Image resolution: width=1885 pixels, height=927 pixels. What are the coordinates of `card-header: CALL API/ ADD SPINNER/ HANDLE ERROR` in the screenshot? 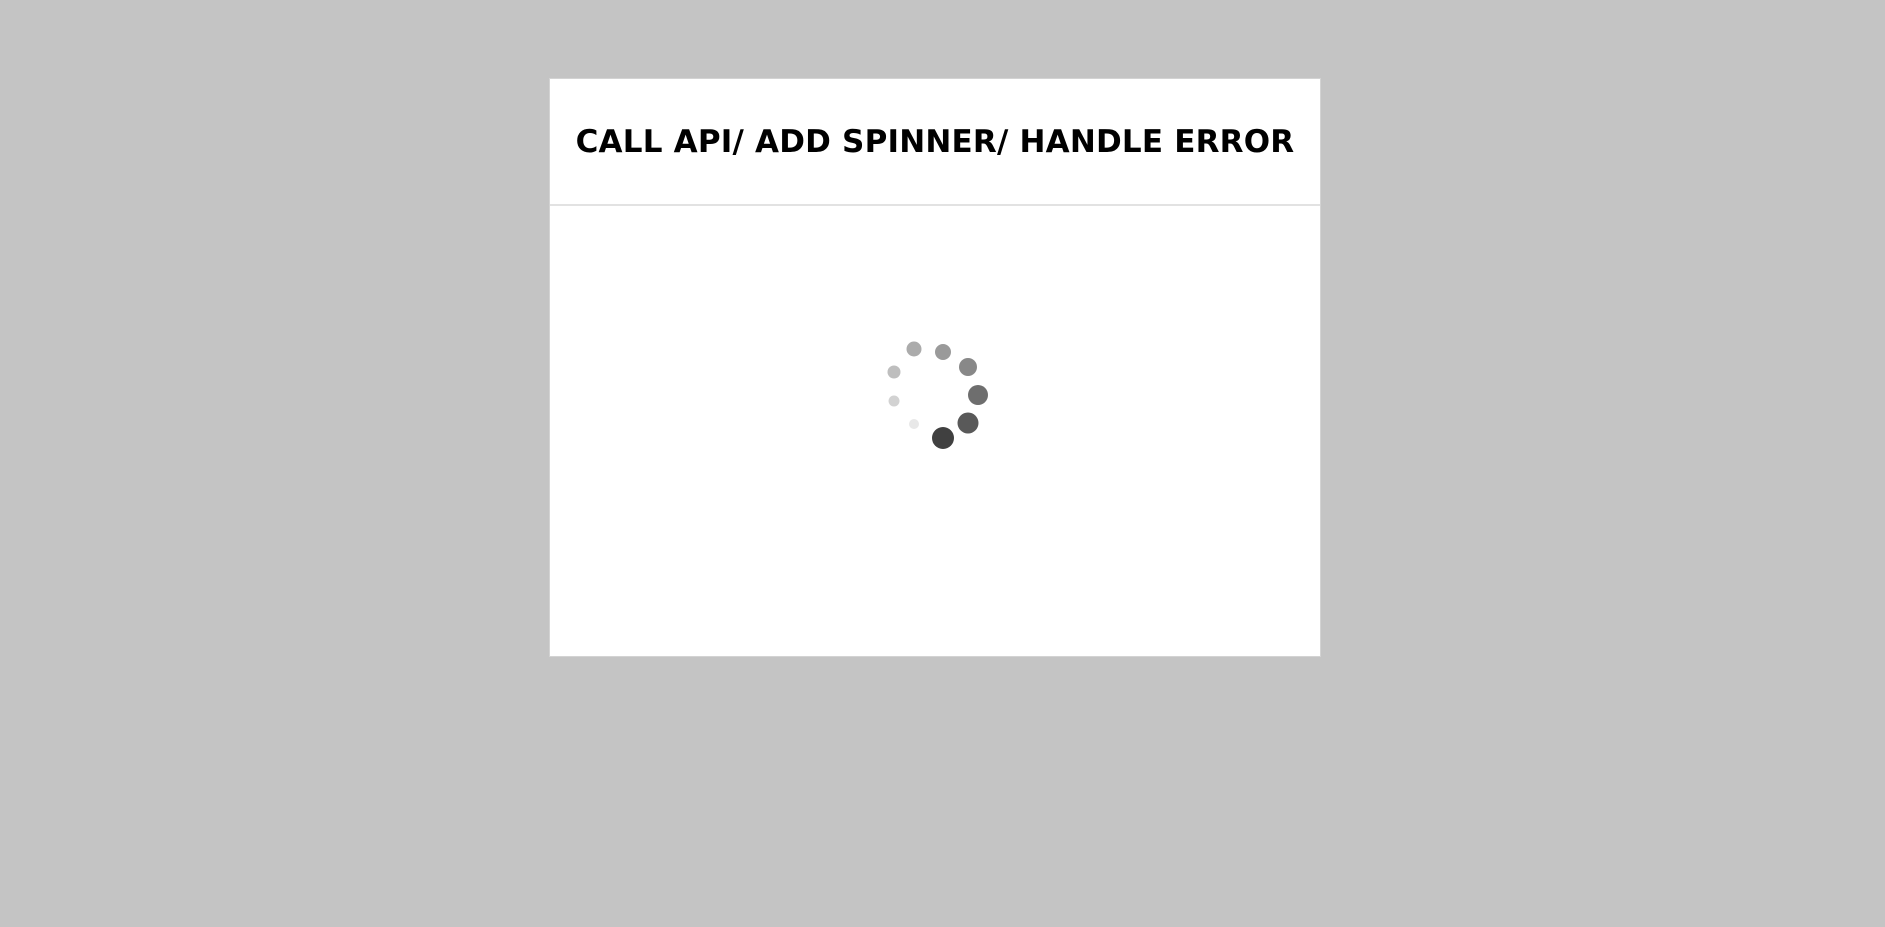 It's located at (935, 142).